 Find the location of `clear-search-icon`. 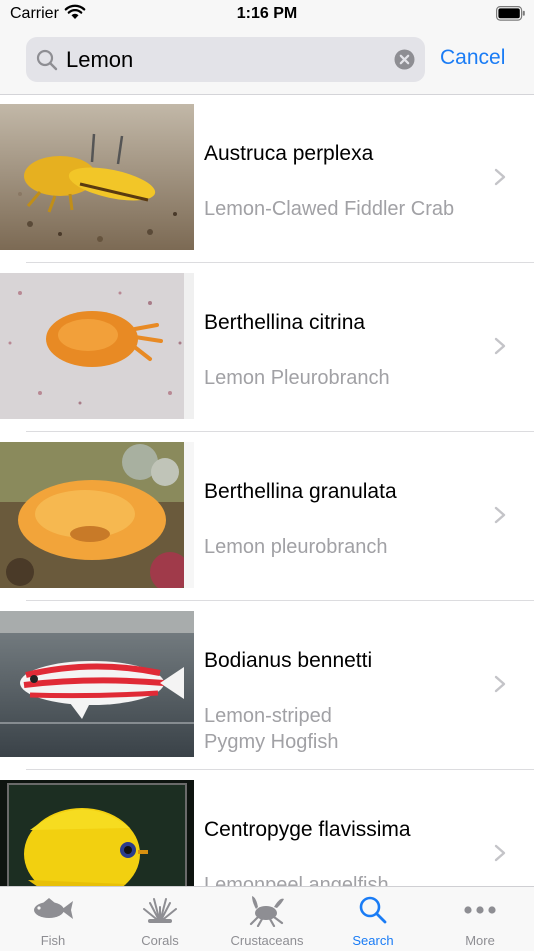

clear-search-icon is located at coordinates (404, 62).